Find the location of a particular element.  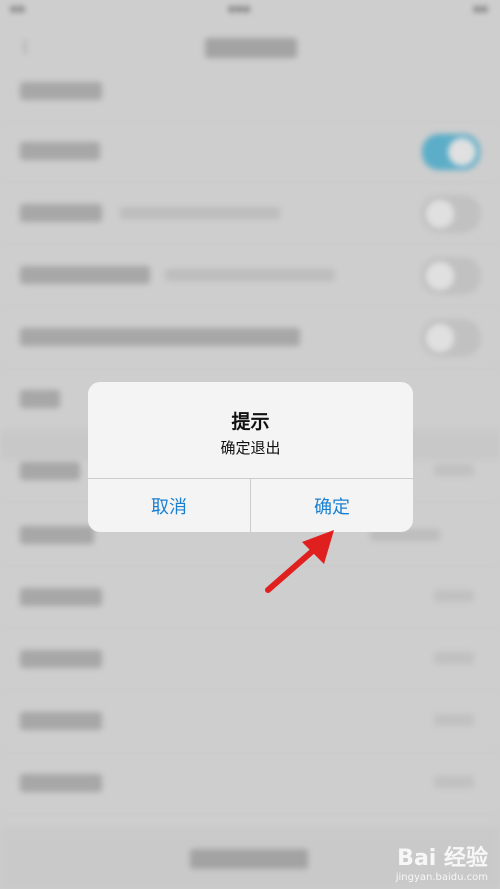

alert-dialog: 提示 确定退出 取消 确定 is located at coordinates (250, 457).